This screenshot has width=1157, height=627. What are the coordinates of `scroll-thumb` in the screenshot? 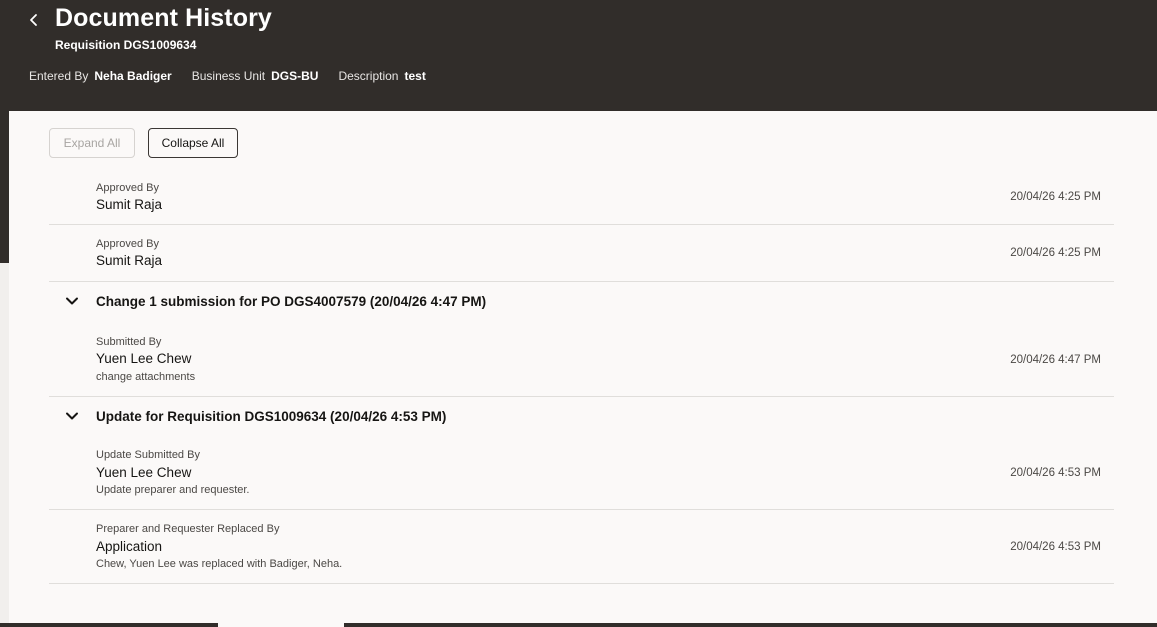 It's located at (281, 625).